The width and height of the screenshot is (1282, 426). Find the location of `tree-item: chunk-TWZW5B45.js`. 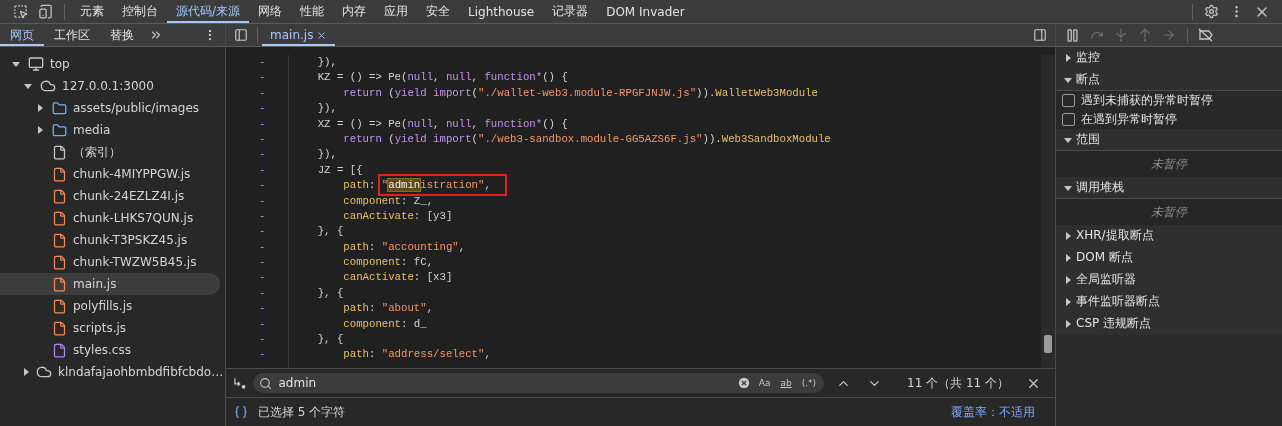

tree-item: chunk-TWZW5B45.js is located at coordinates (110, 262).